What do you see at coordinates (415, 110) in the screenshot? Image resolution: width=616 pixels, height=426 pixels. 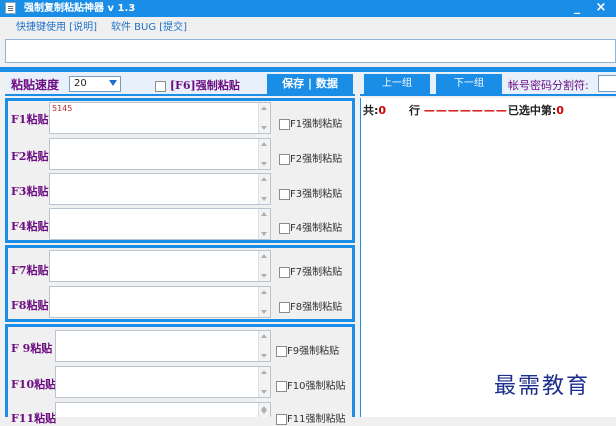 I see `row-label: 行` at bounding box center [415, 110].